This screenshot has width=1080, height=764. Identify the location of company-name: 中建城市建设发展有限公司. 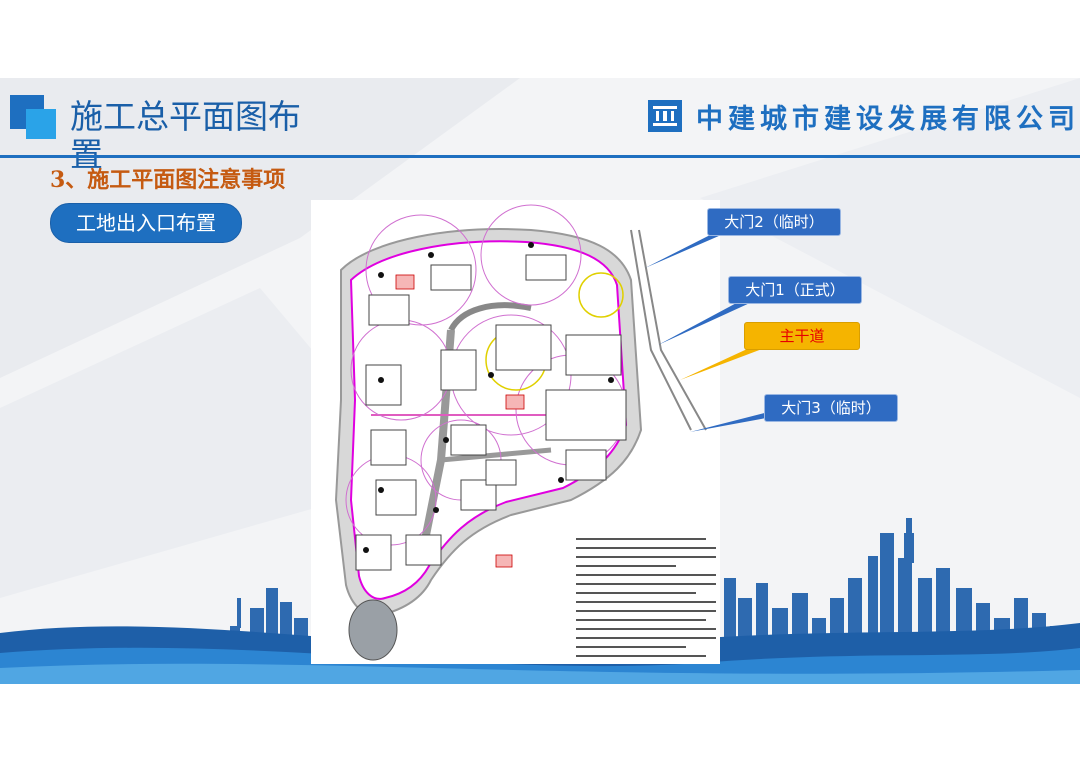
(888, 119).